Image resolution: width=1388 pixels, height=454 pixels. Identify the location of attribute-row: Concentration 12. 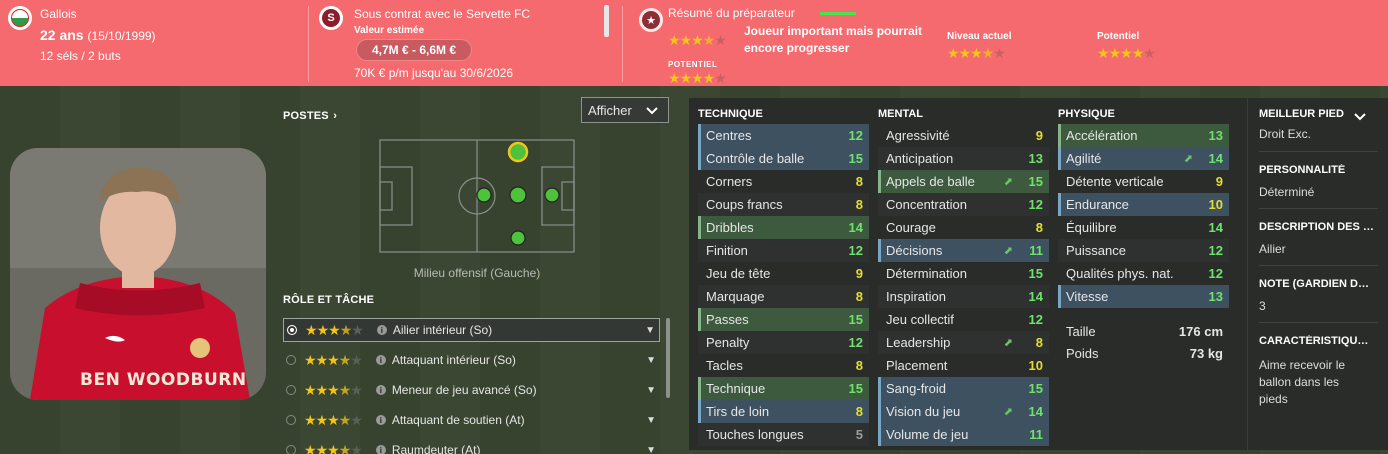
(963, 204).